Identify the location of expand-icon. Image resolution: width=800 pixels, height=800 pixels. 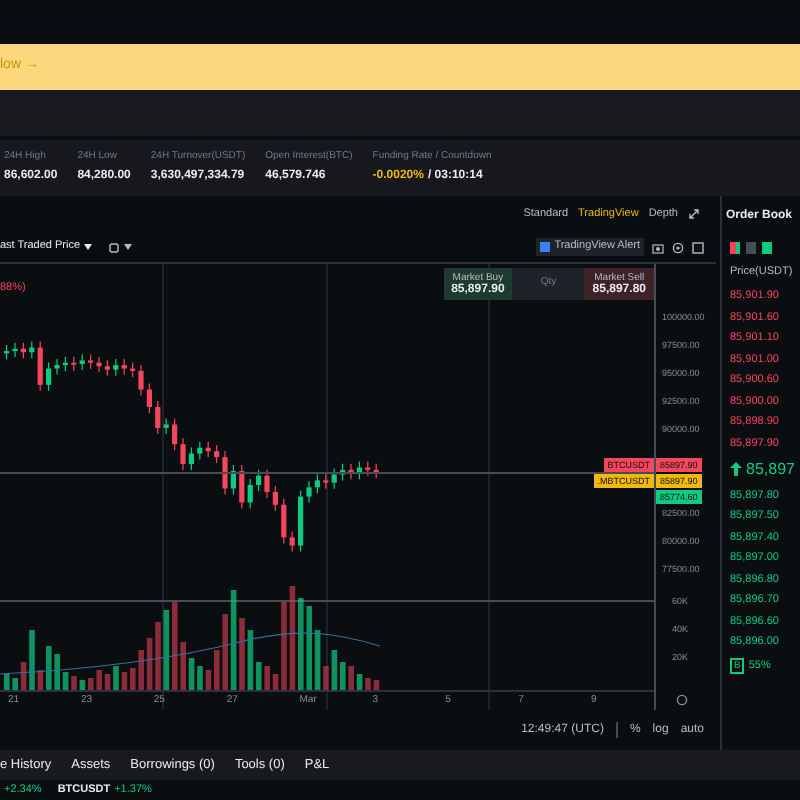
(694, 214).